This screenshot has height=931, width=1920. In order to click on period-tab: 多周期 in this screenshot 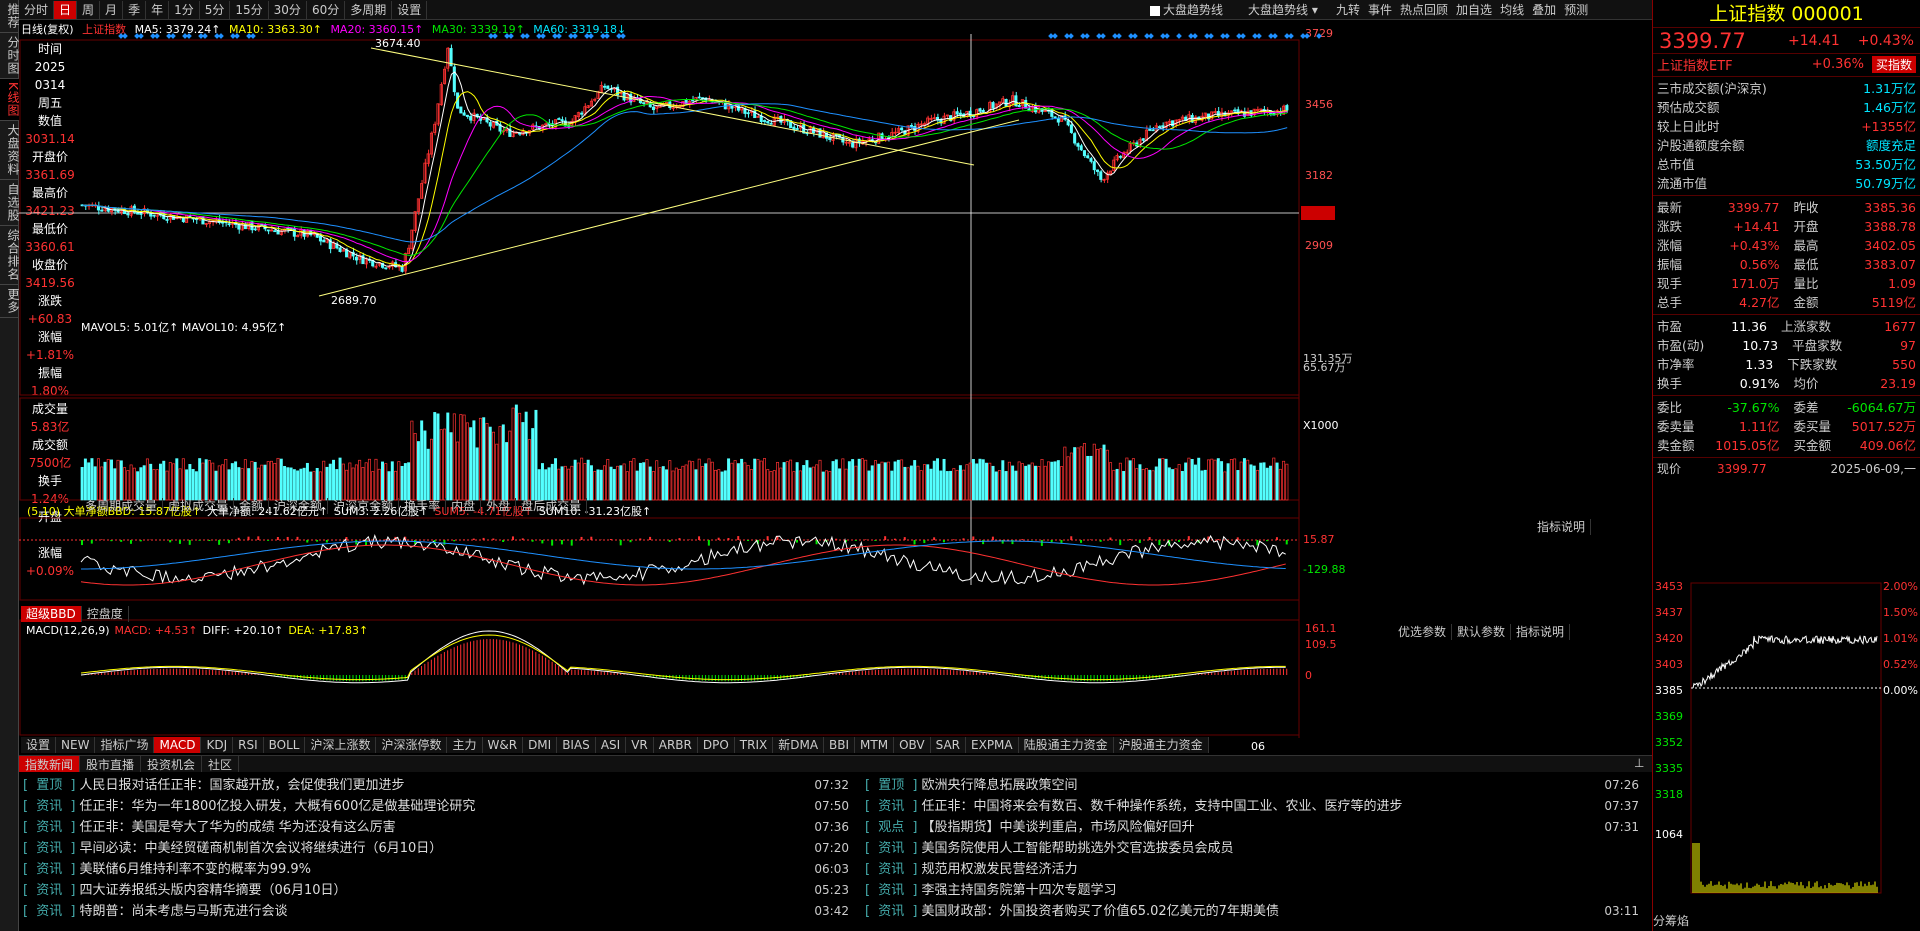, I will do `click(369, 9)`.